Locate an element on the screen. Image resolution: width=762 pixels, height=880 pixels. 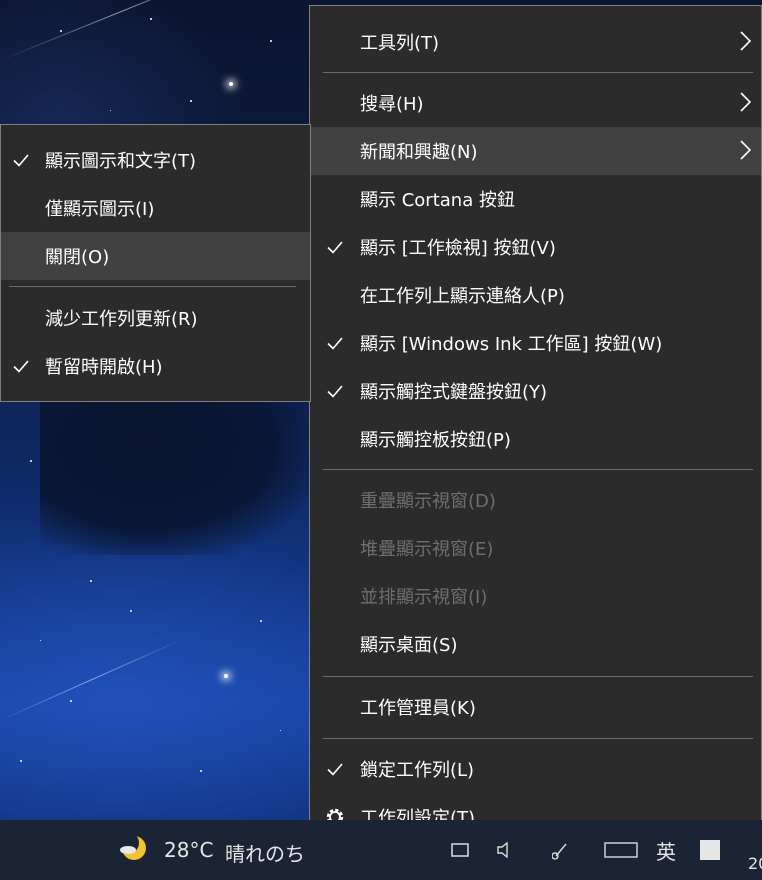
menu-item-5: 顯示 [工作檢視] 按鈕(V) is located at coordinates (535, 247).